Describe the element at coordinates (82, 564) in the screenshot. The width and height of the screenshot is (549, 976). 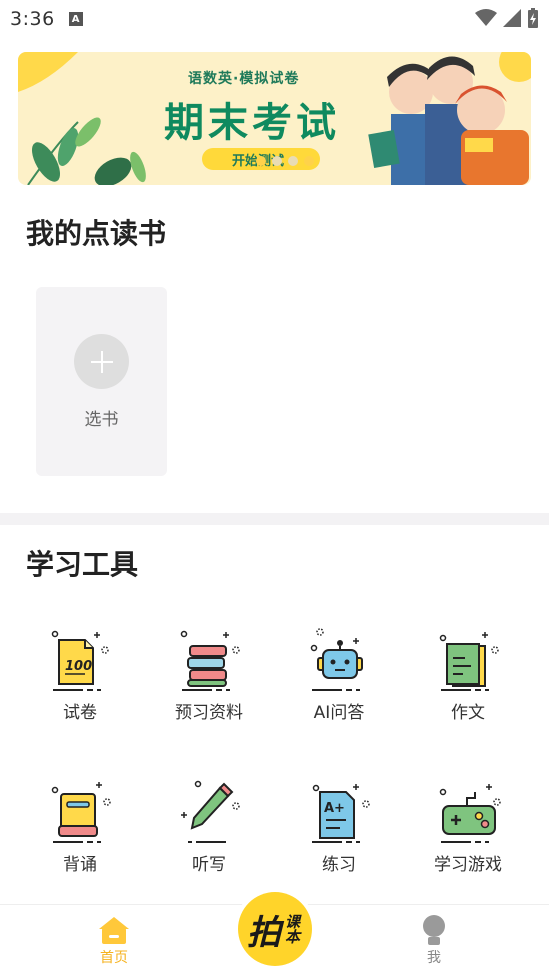
I see `tools-title: 学习工具` at that location.